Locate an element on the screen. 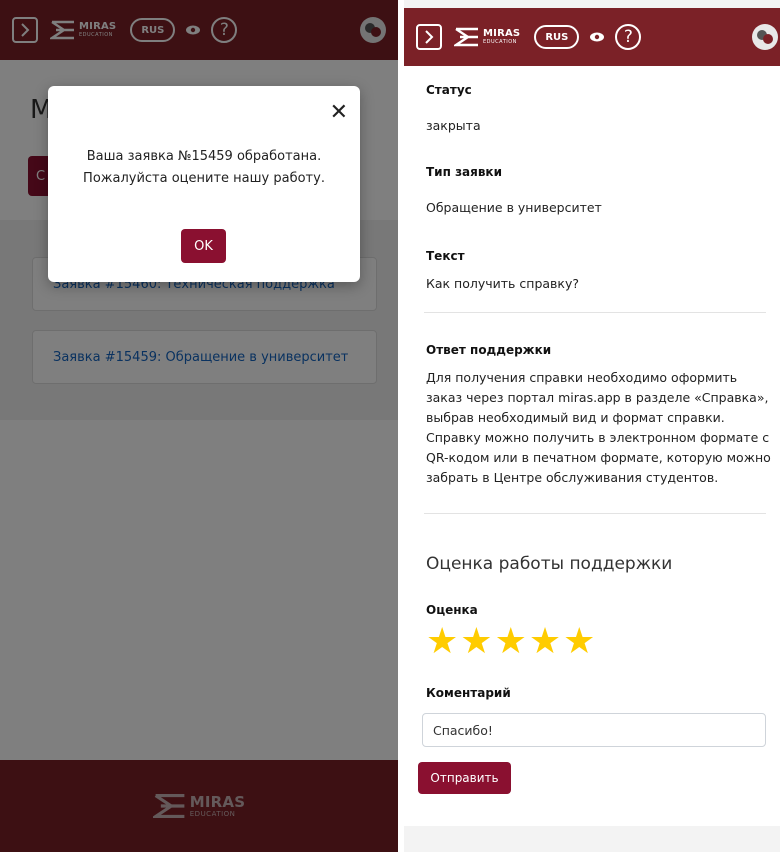  logo-title: MIRAS is located at coordinates (502, 33).